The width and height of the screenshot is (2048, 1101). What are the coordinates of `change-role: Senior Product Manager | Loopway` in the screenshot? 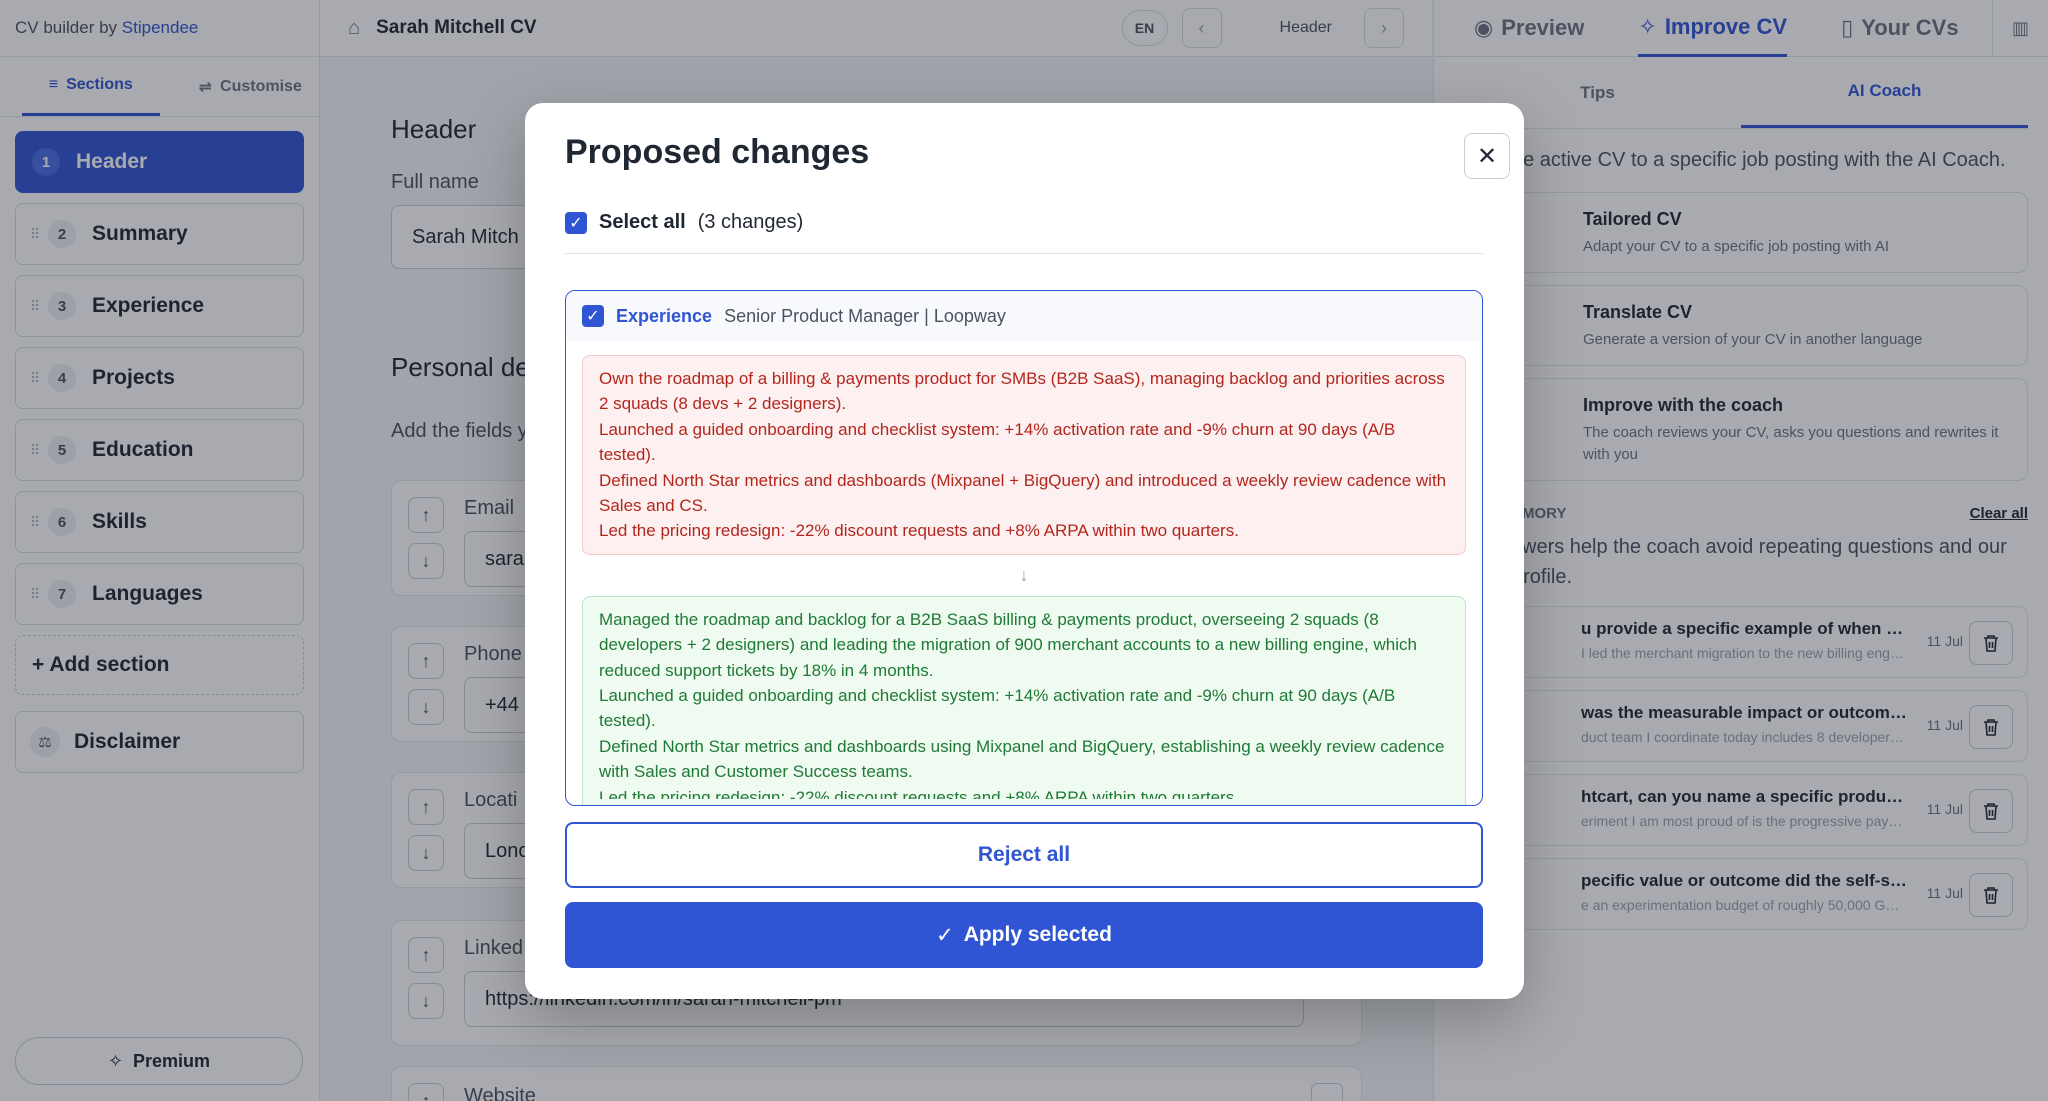 It's located at (865, 315).